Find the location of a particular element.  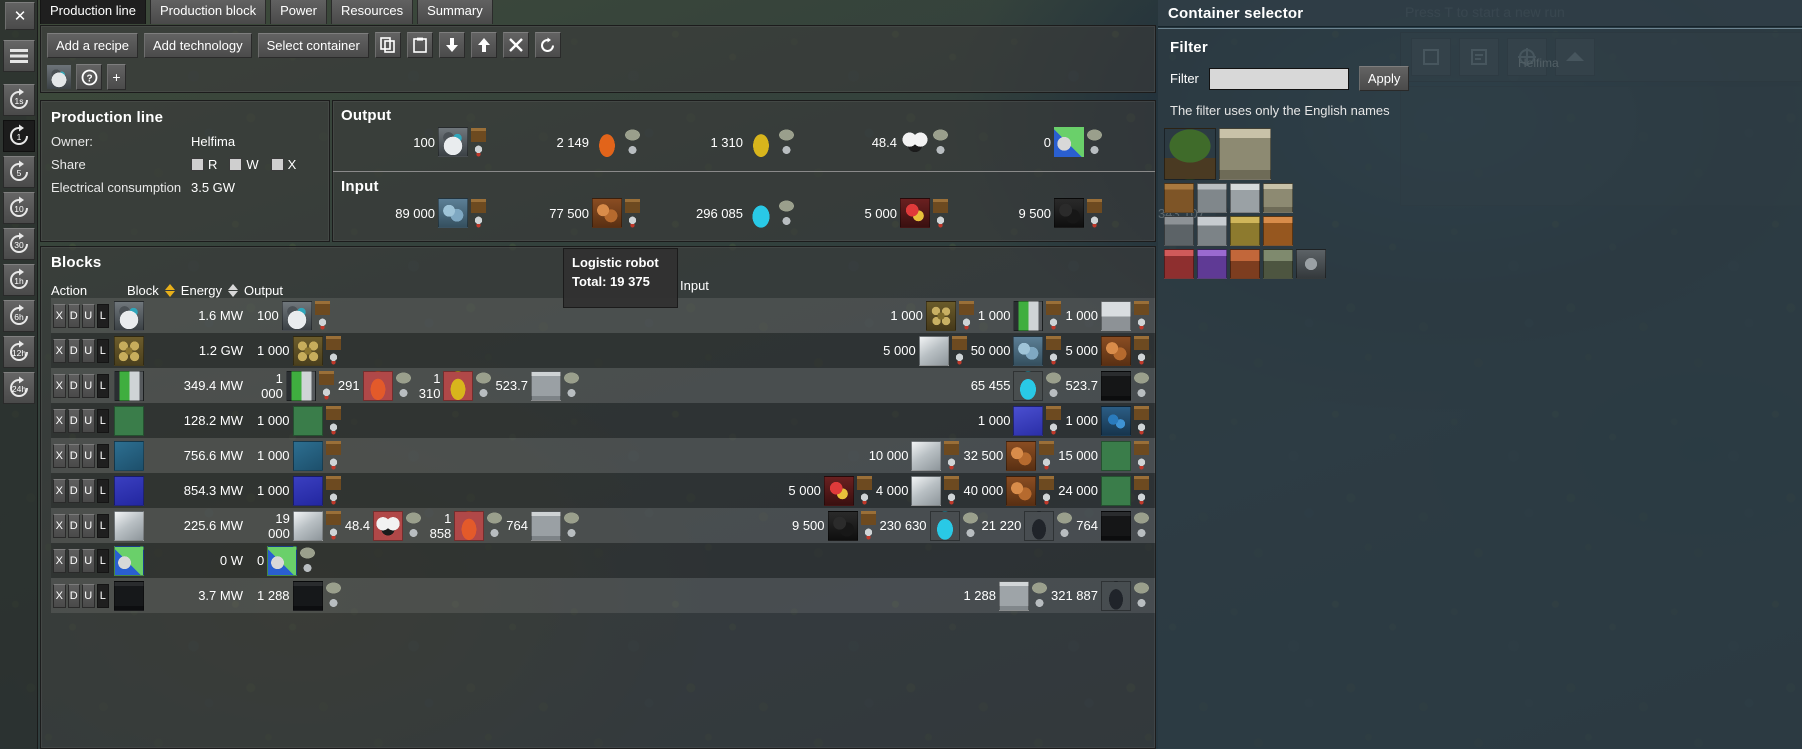

share-checkbox-r is located at coordinates (197, 164).